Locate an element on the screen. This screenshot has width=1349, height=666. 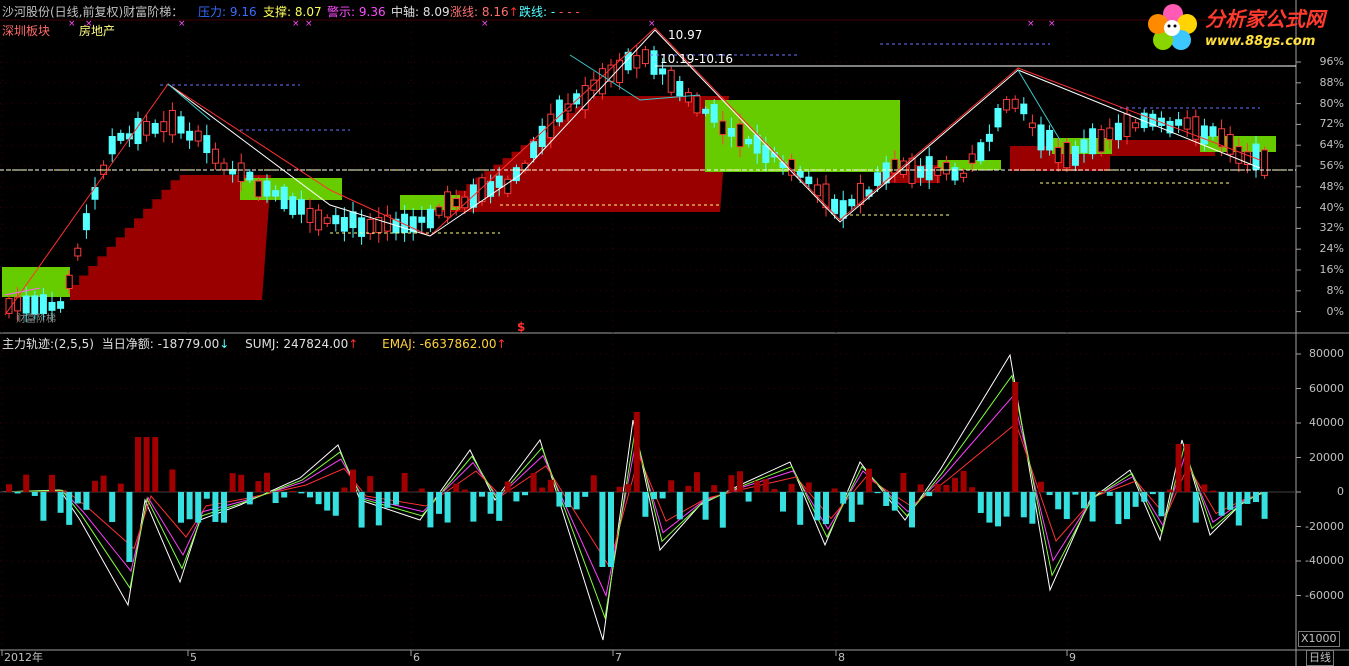
lower-axis-label: -40000 is located at coordinates (1324, 560).